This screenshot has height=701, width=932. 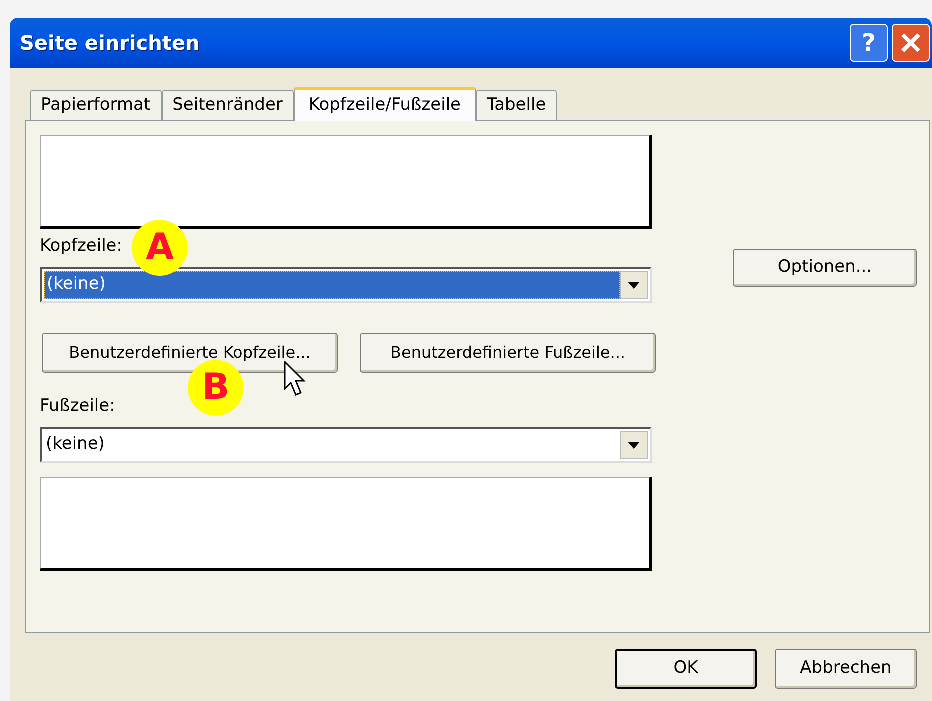 I want to click on tab: Seitenränder, so click(x=228, y=105).